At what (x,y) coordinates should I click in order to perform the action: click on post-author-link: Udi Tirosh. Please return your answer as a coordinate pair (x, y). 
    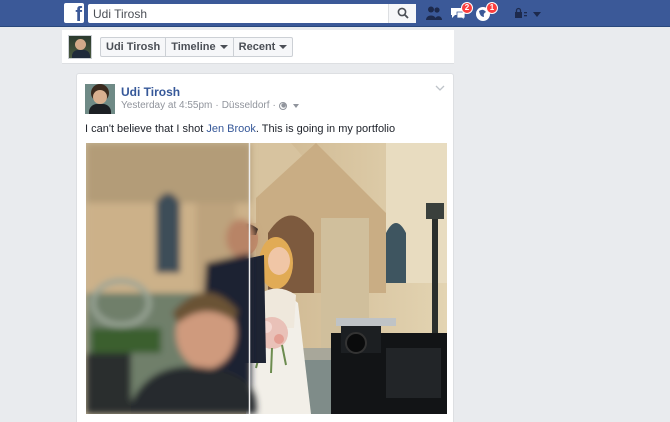
    Looking at the image, I should click on (150, 92).